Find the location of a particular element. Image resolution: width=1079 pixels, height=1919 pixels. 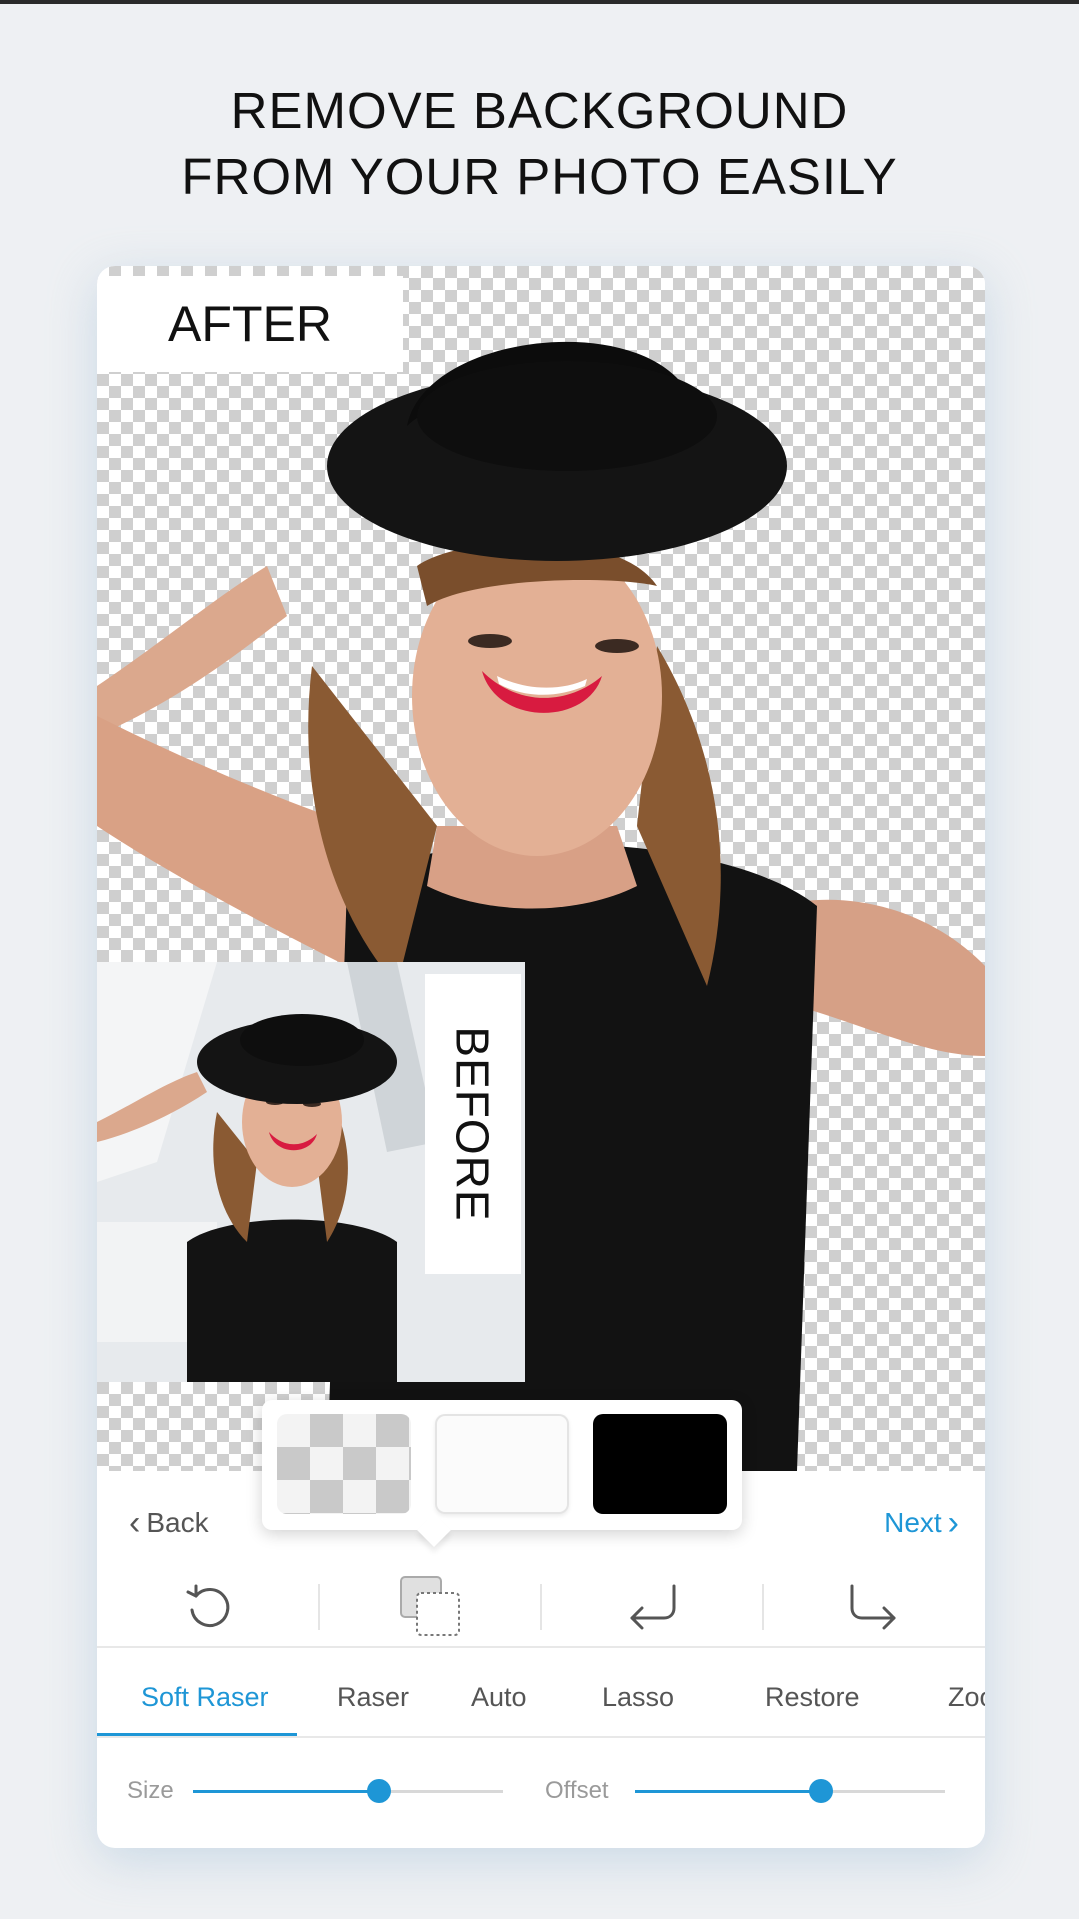

status-bar-strip is located at coordinates (539, 2).